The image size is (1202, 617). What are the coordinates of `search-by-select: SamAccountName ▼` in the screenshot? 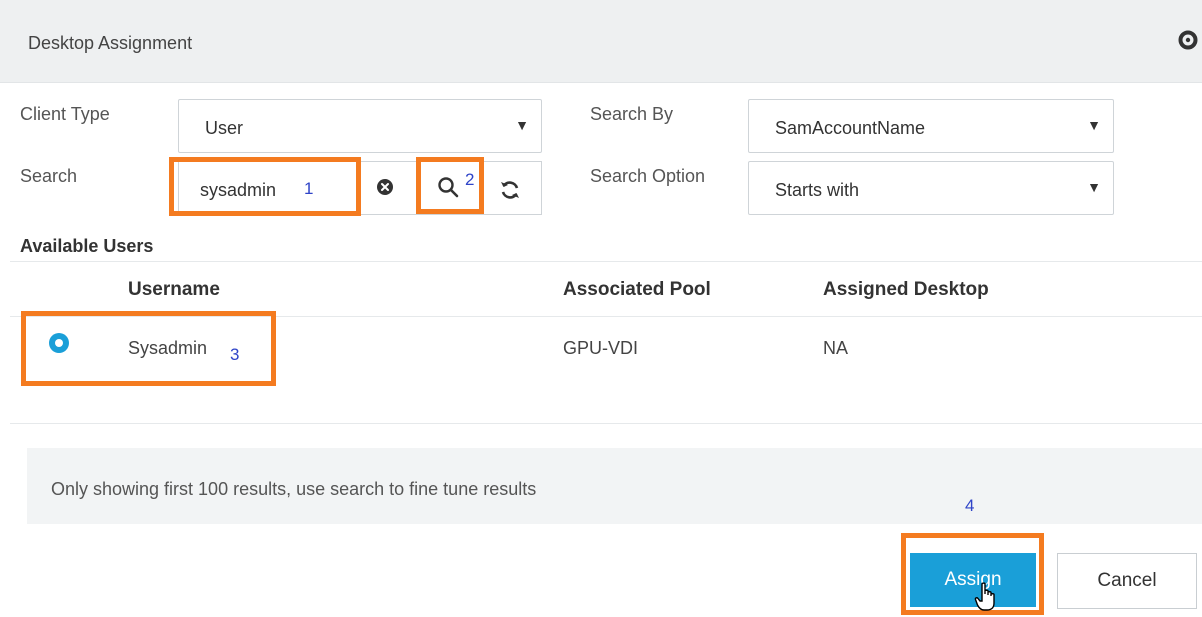 It's located at (931, 126).